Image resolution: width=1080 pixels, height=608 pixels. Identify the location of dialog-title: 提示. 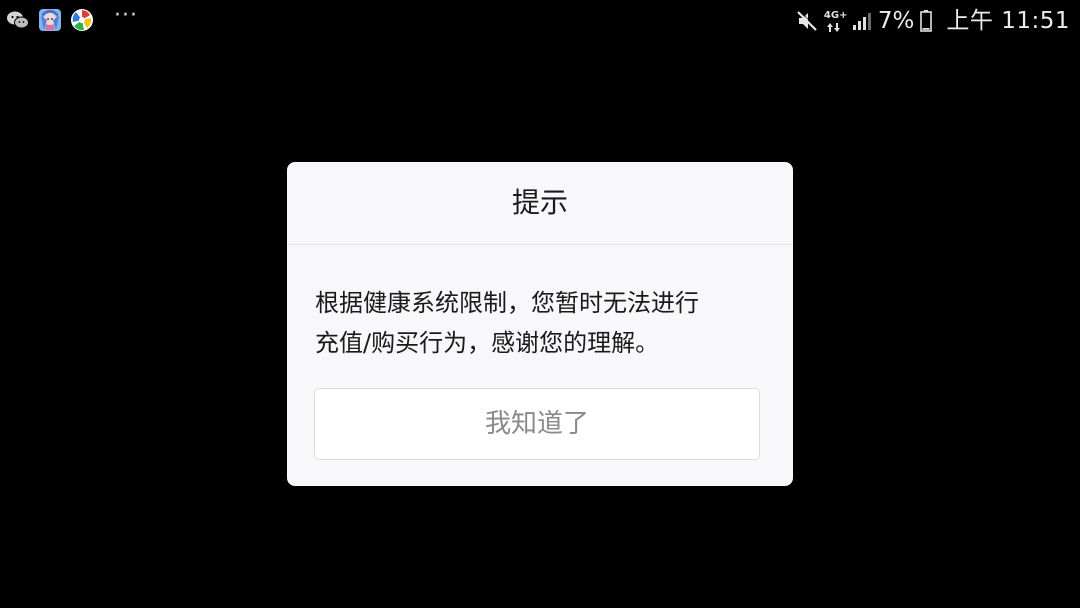
(540, 203).